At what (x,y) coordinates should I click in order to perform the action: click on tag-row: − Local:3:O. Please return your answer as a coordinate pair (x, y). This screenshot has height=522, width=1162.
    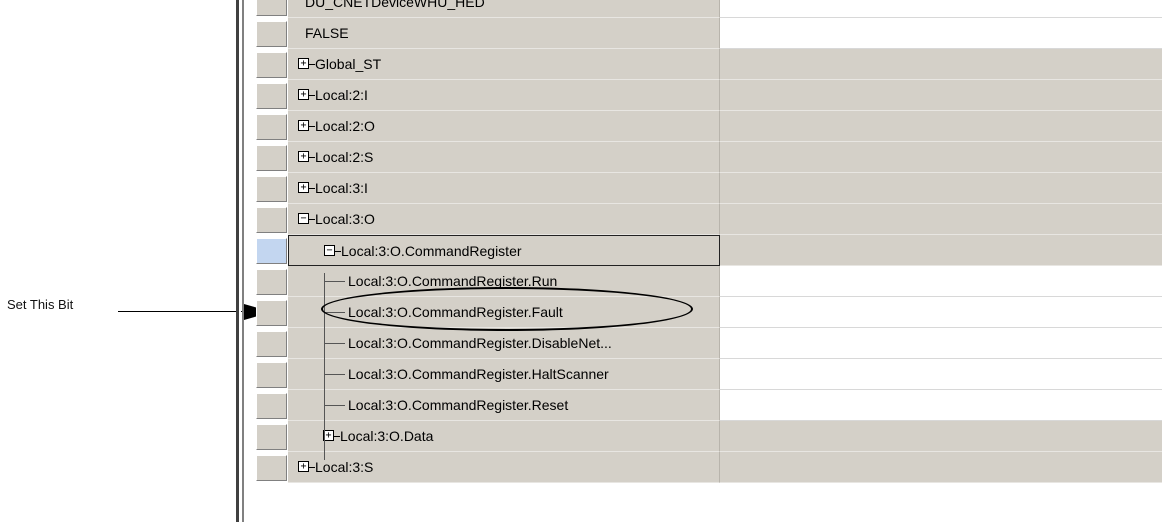
    Looking at the image, I should click on (704, 219).